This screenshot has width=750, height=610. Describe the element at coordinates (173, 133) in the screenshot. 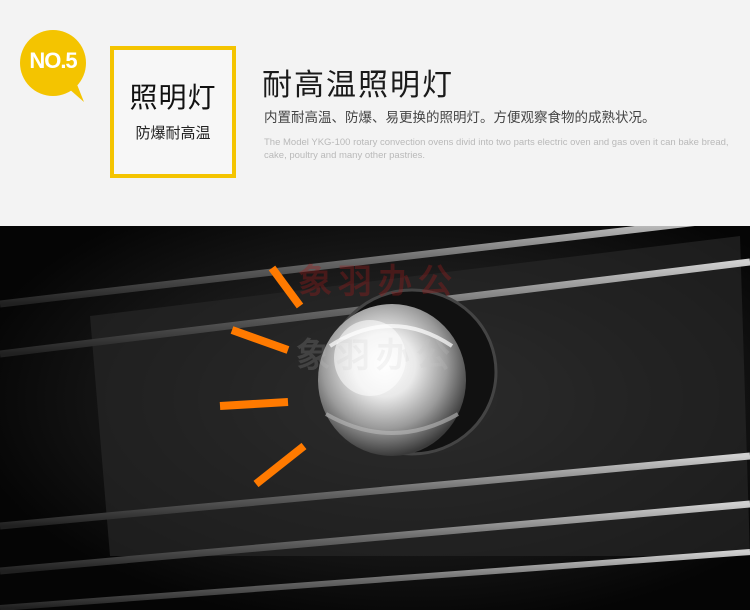

I see `feature-subtitle: 防爆耐高温` at that location.